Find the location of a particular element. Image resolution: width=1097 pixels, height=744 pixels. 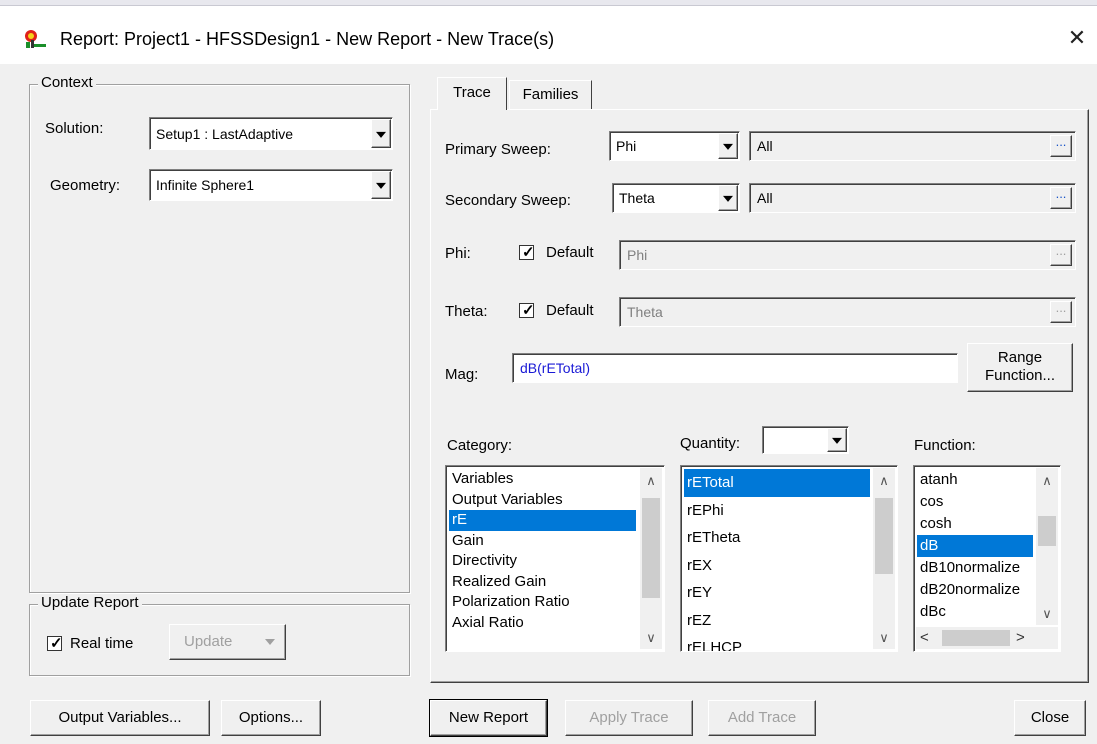

add-trace-button: Add Trace is located at coordinates (762, 718).